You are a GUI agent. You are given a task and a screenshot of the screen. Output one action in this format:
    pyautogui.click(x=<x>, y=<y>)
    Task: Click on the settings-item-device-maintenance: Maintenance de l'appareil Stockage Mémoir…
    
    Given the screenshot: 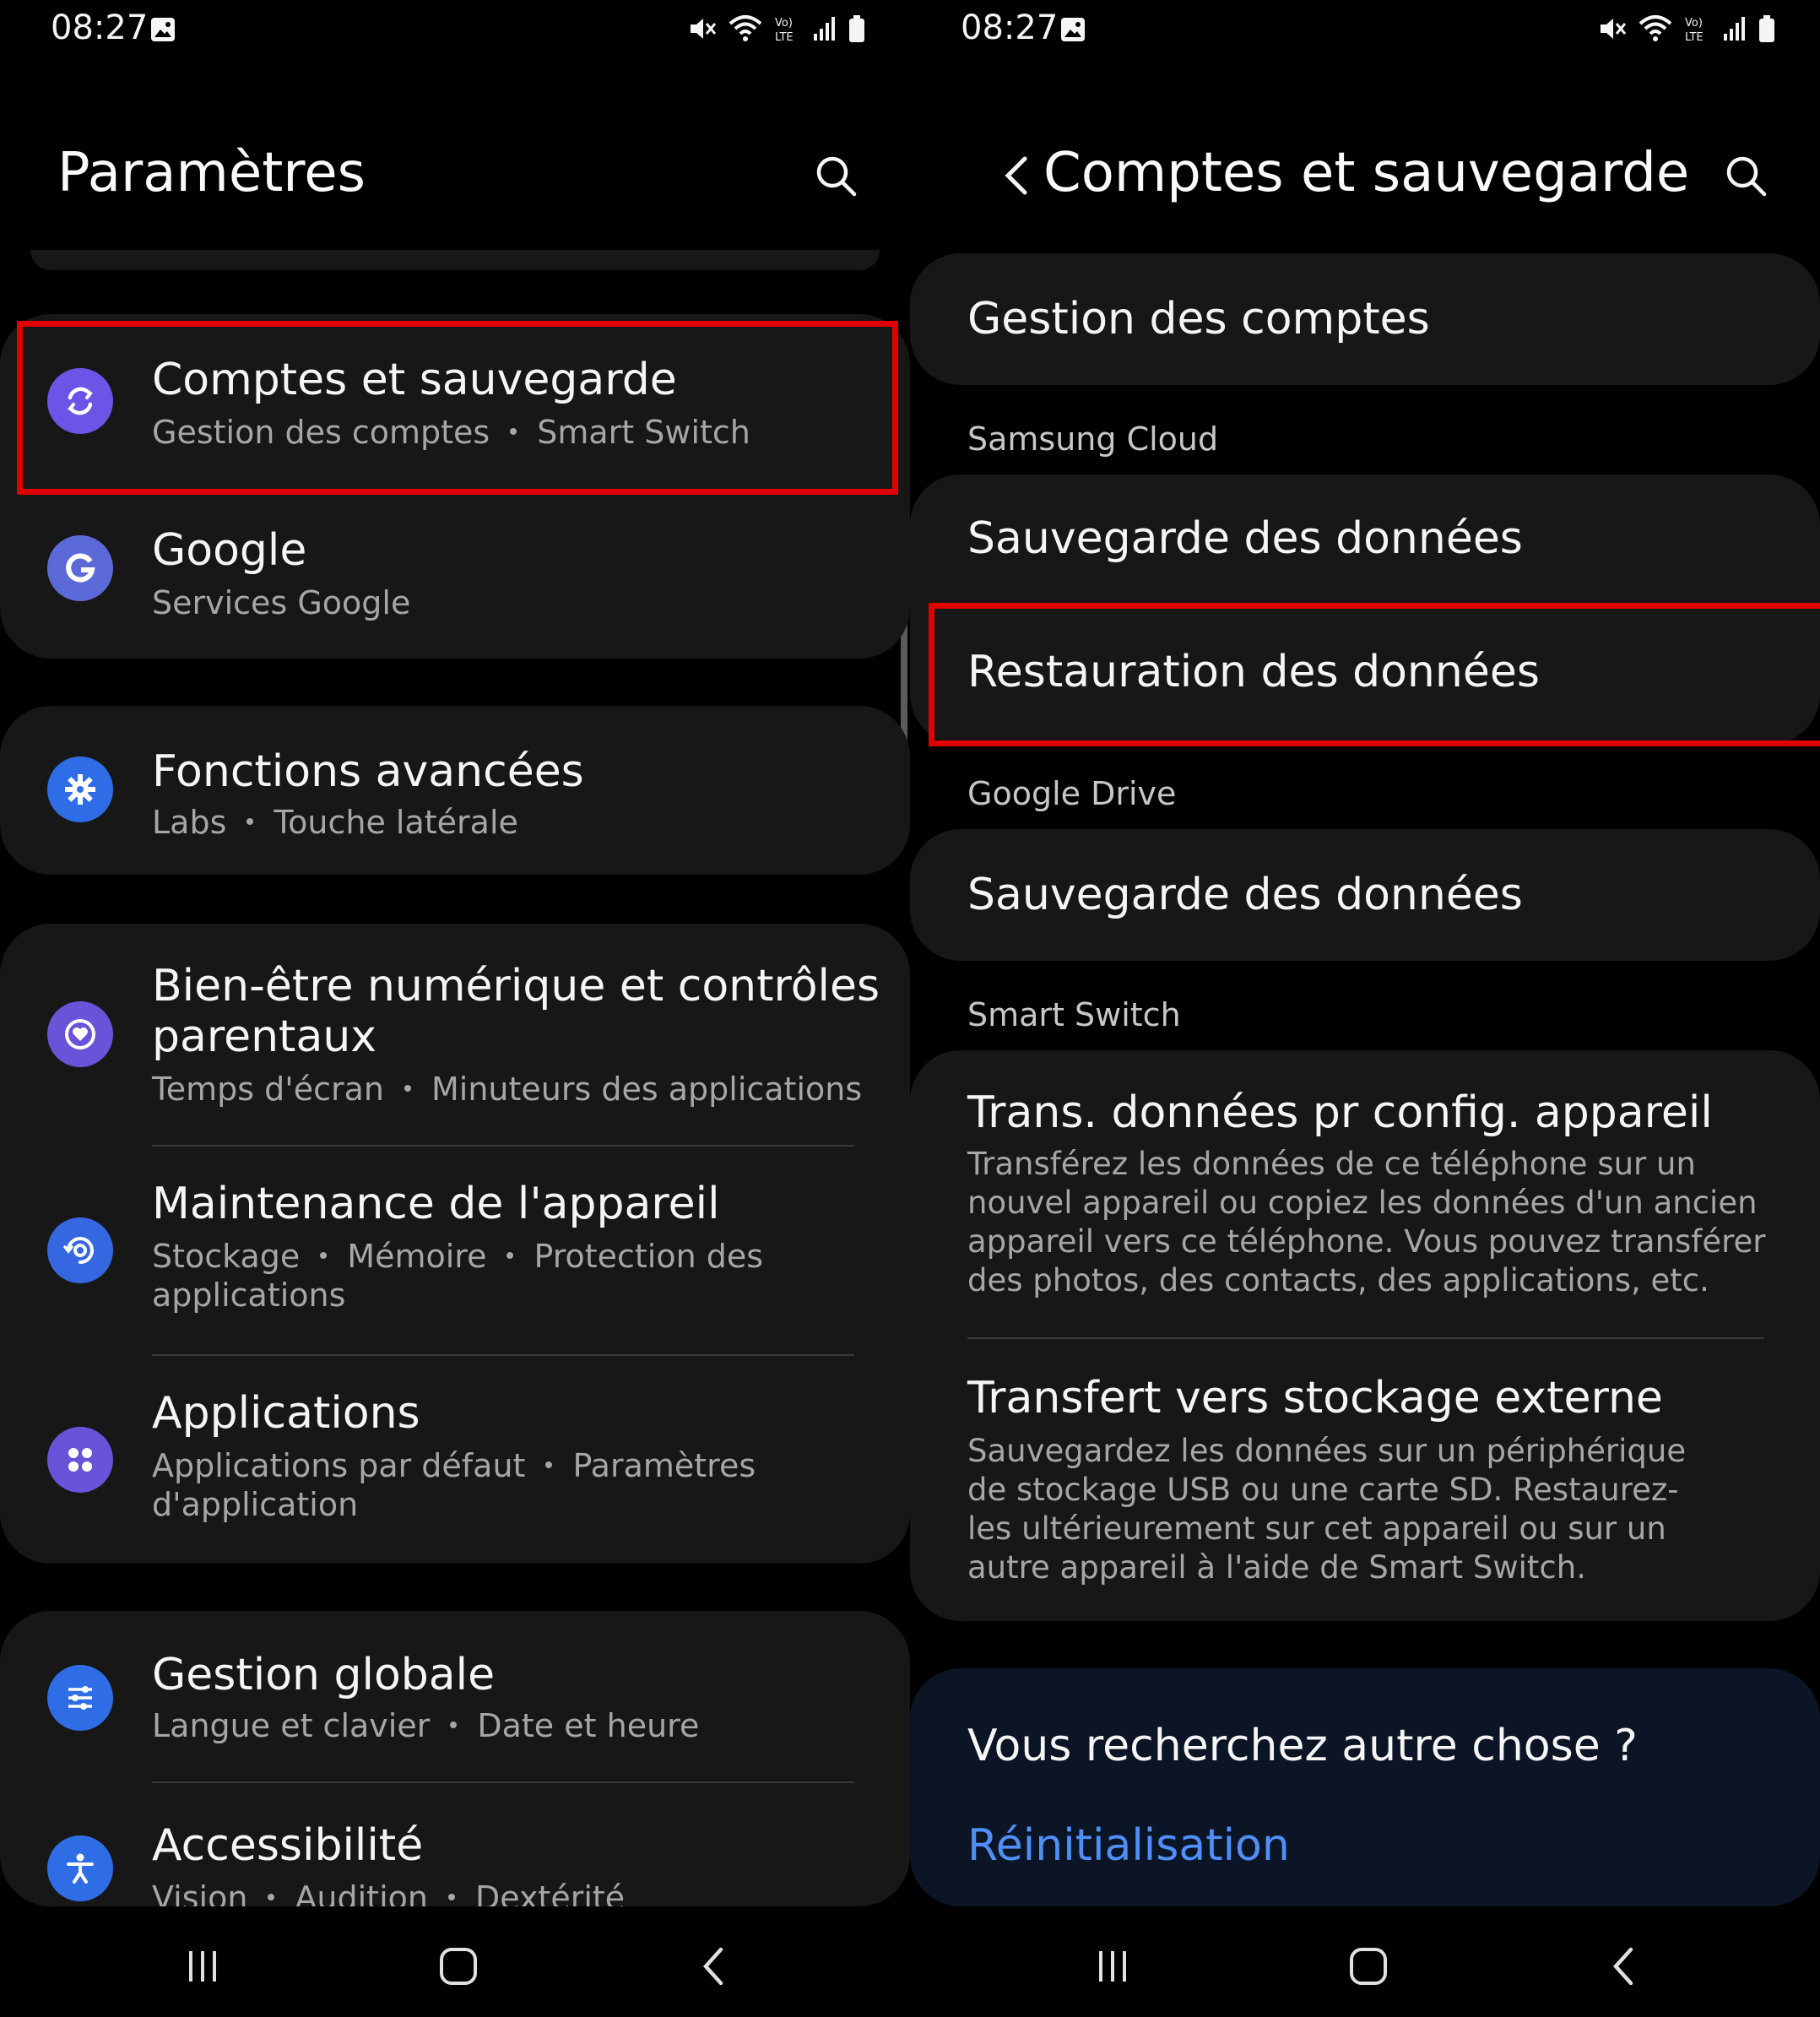 What is the action you would take?
    pyautogui.click(x=455, y=1250)
    